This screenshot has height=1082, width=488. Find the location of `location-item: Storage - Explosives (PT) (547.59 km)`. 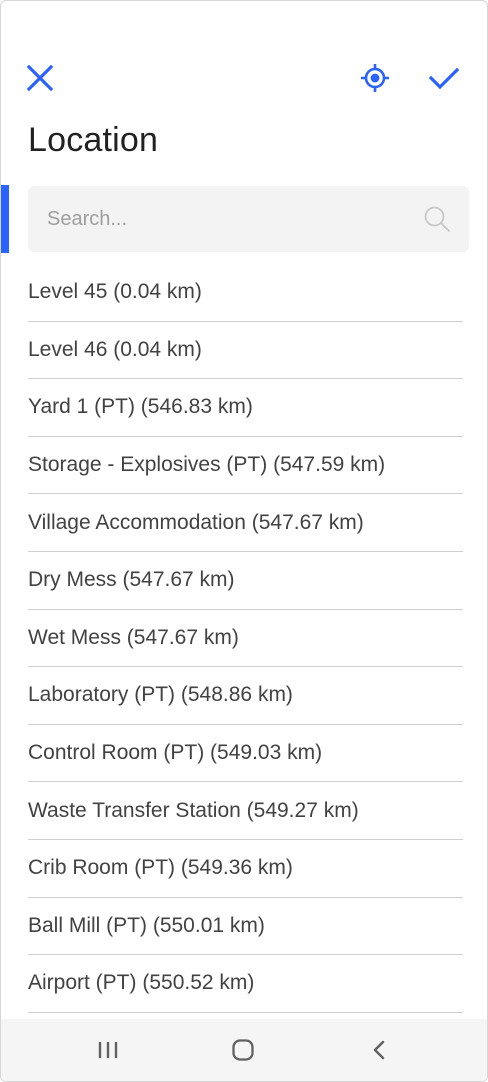

location-item: Storage - Explosives (PT) (547.59 km) is located at coordinates (245, 466).